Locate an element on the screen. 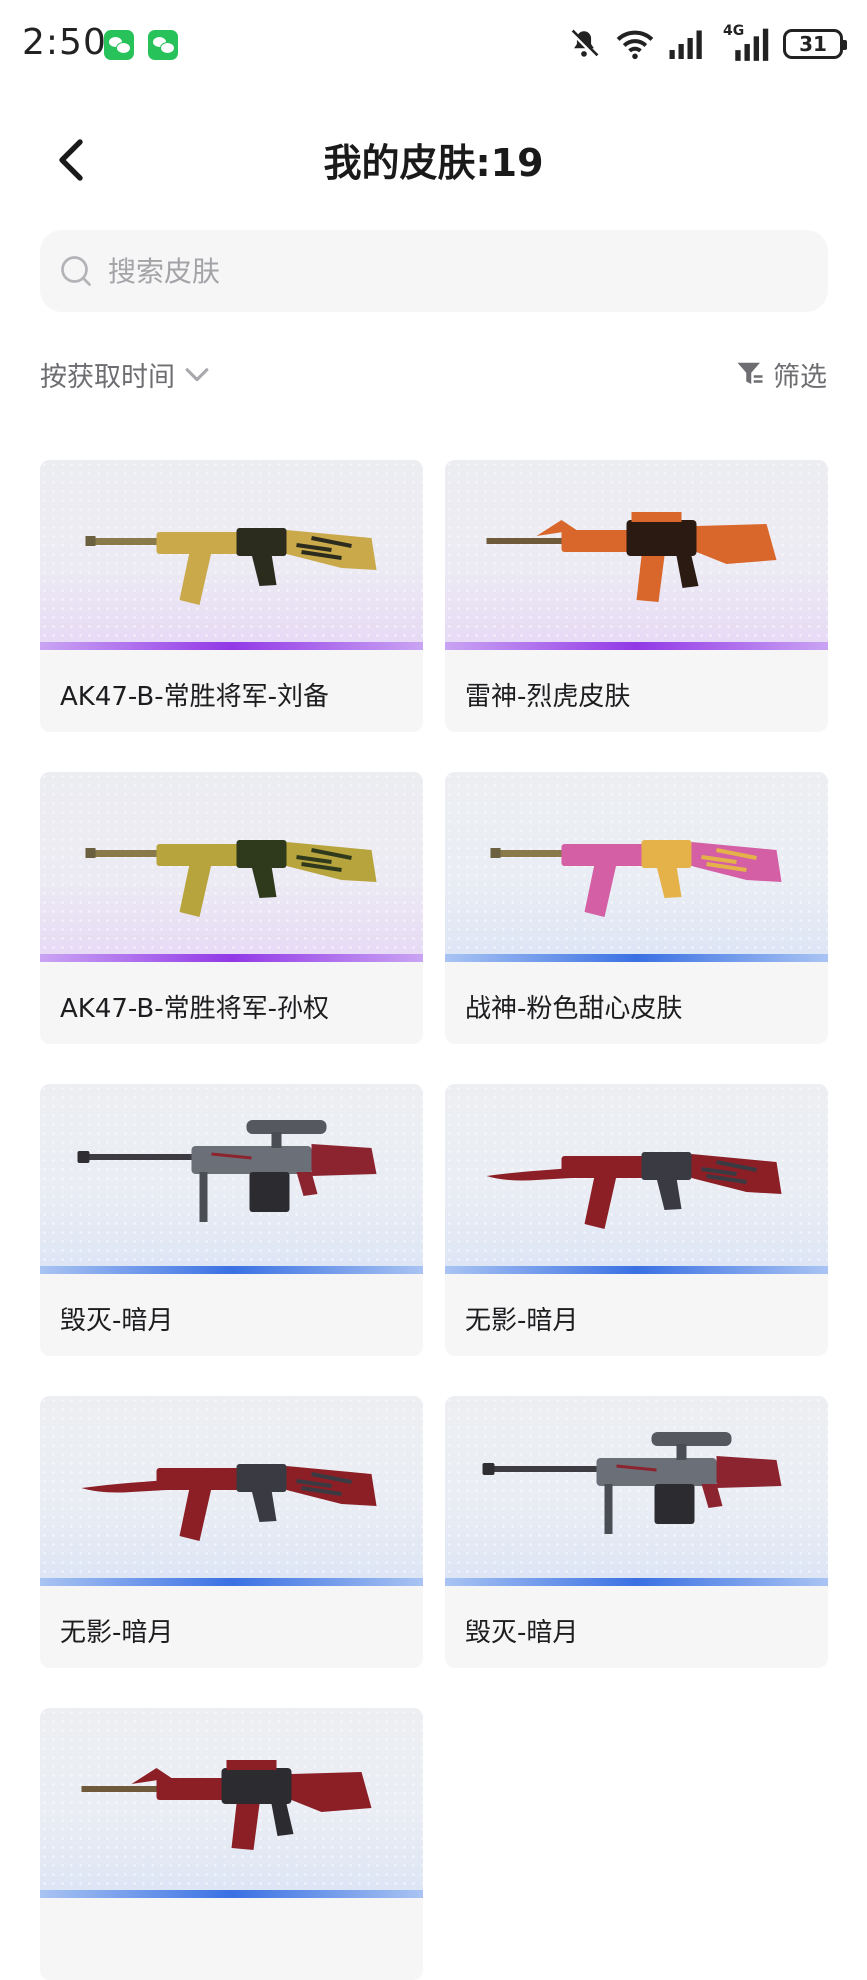 The height and width of the screenshot is (1980, 867). skin-name: 战神-粉色甜心皮肤 is located at coordinates (574, 1009).